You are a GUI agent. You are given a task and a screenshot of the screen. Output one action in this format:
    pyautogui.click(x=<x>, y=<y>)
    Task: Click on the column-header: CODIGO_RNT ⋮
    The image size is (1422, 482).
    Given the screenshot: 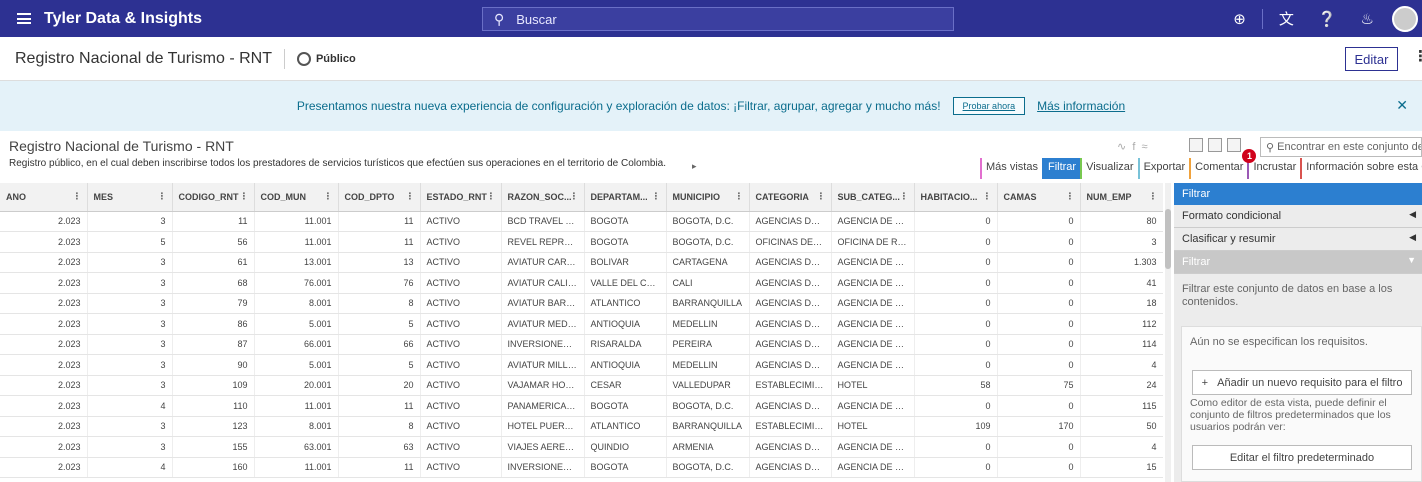 What is the action you would take?
    pyautogui.click(x=213, y=197)
    